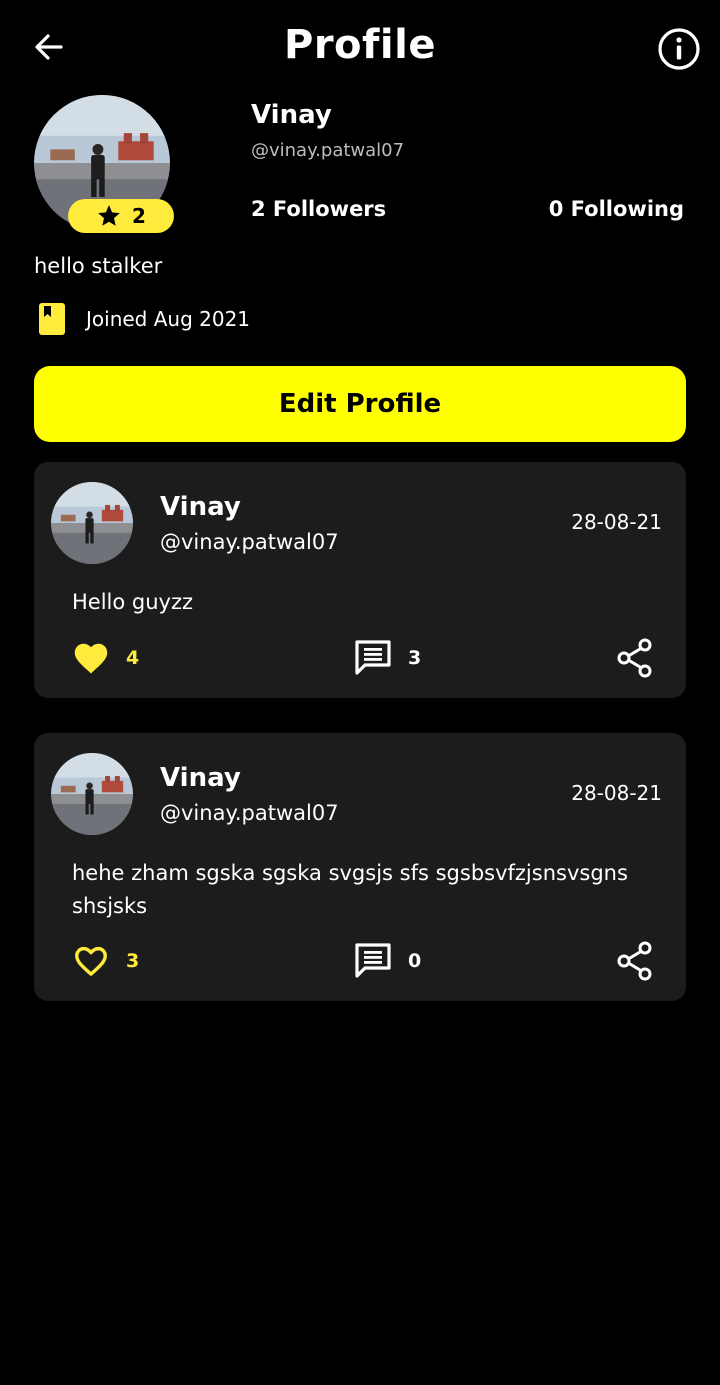  I want to click on comment-button: 3, so click(387, 658).